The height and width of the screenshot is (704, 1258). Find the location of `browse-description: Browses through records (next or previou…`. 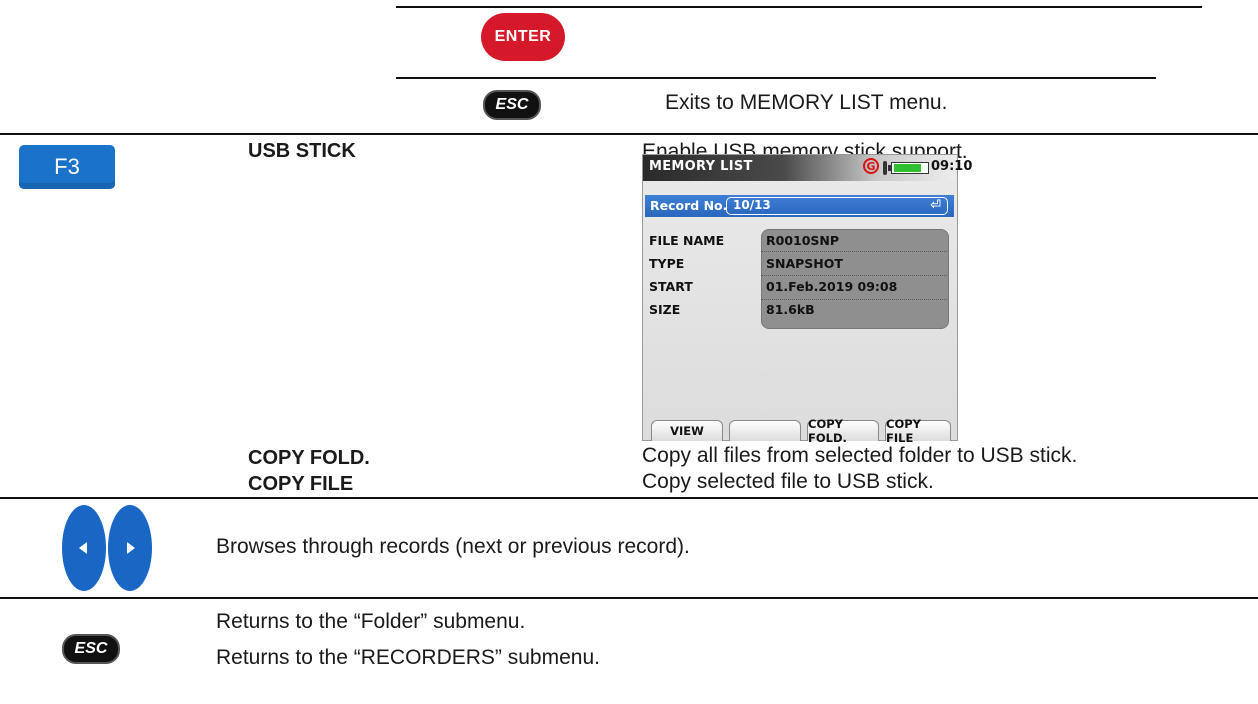

browse-description: Browses through records (next or previou… is located at coordinates (453, 546).